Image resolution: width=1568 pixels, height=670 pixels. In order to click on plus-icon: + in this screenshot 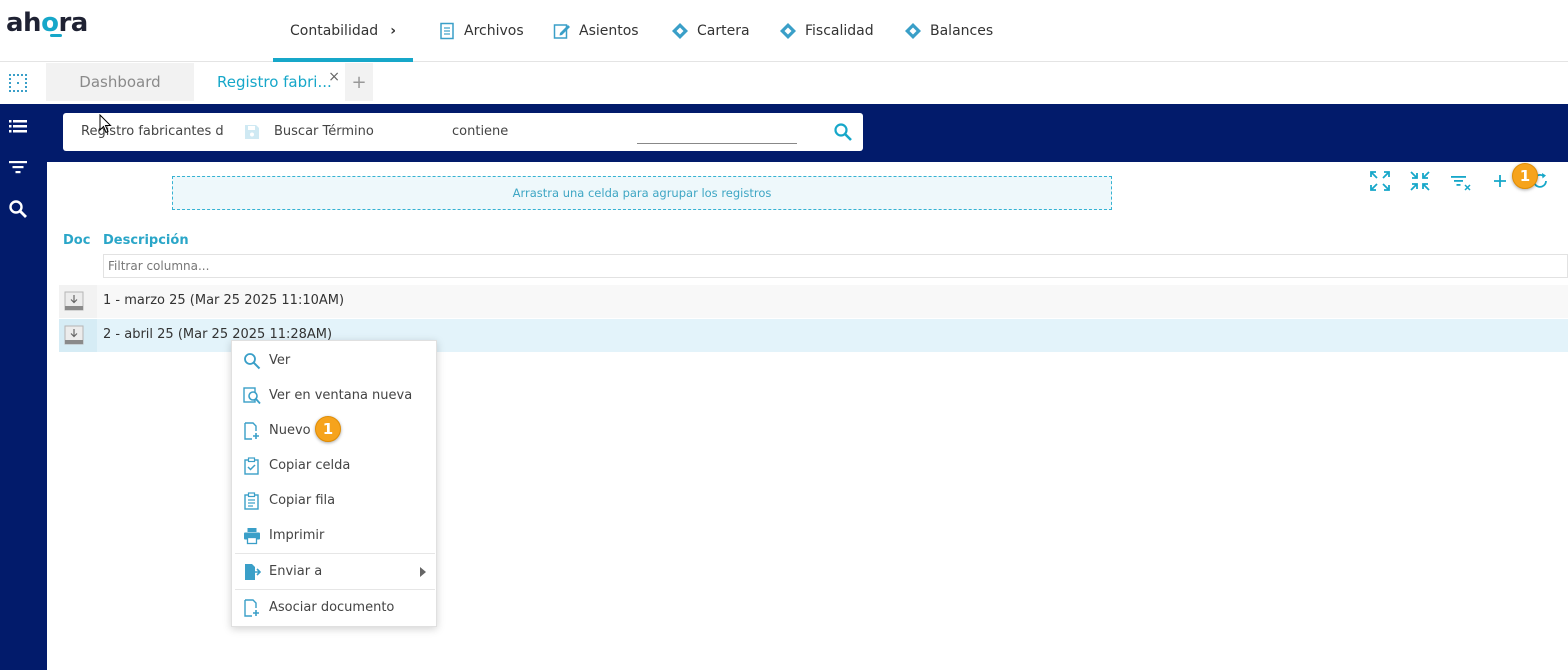, I will do `click(359, 82)`.